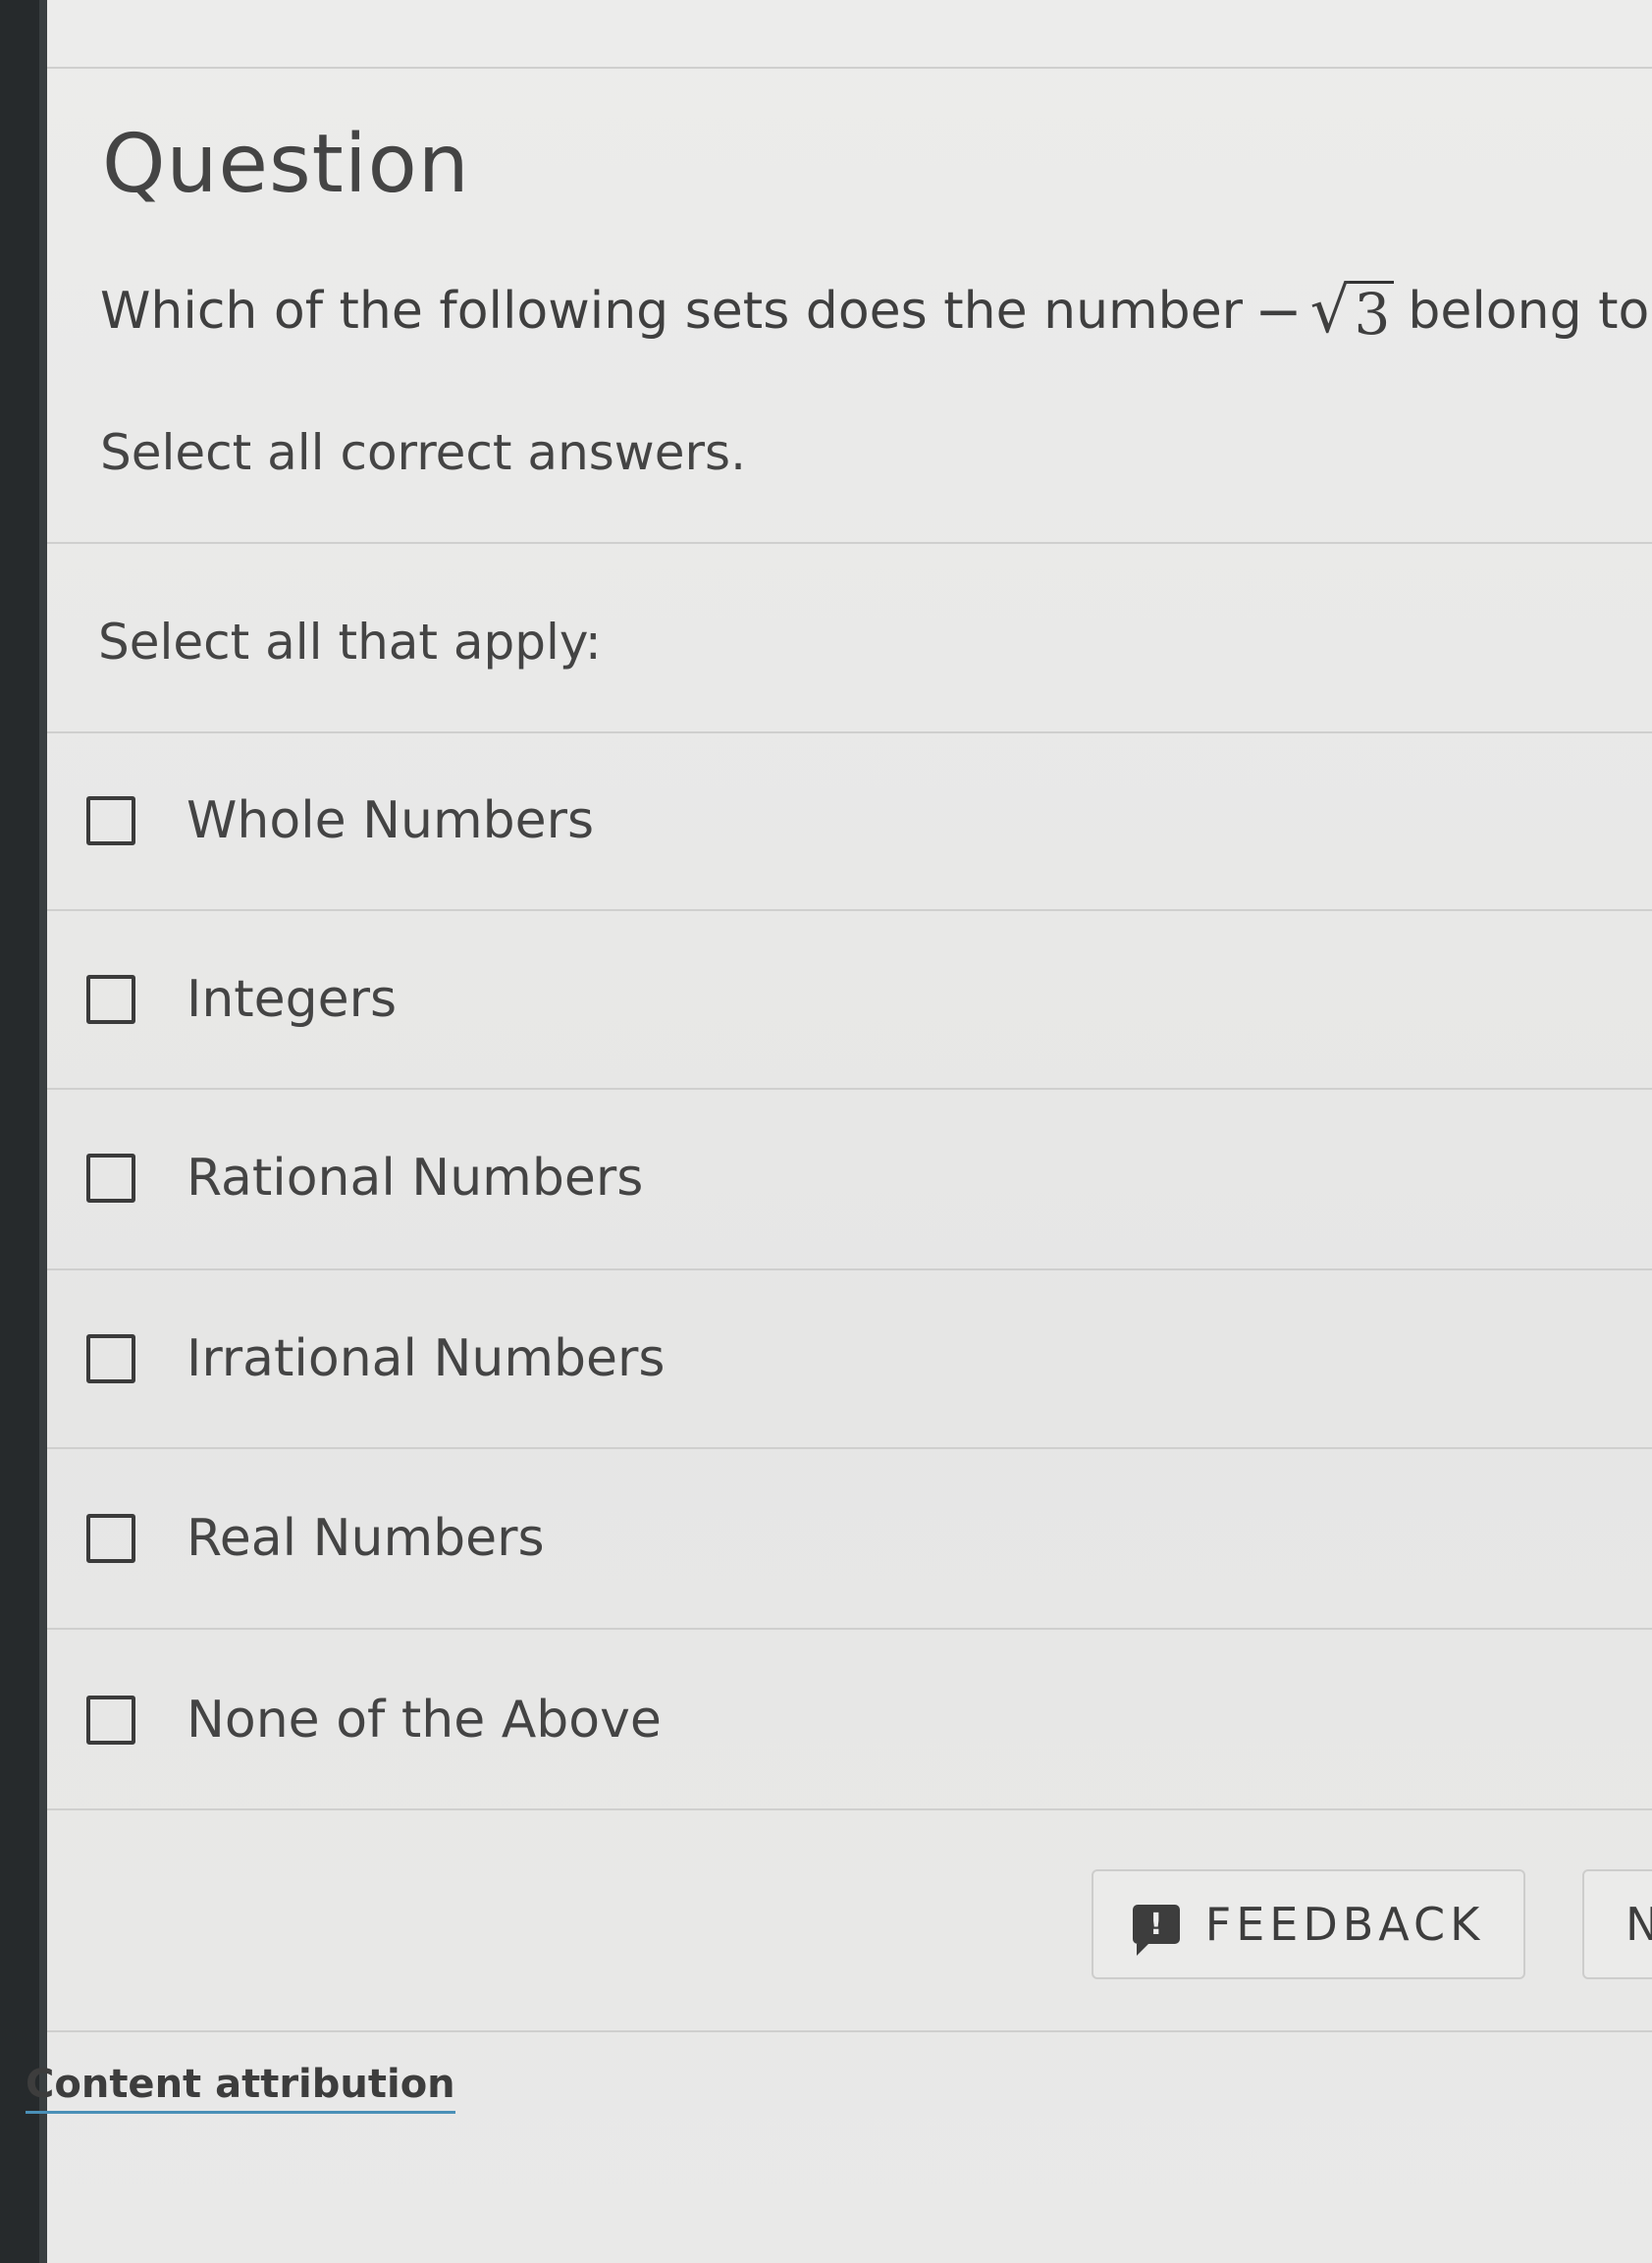 This screenshot has width=1652, height=2263. I want to click on select-all-prompt: Select all that apply:, so click(350, 642).